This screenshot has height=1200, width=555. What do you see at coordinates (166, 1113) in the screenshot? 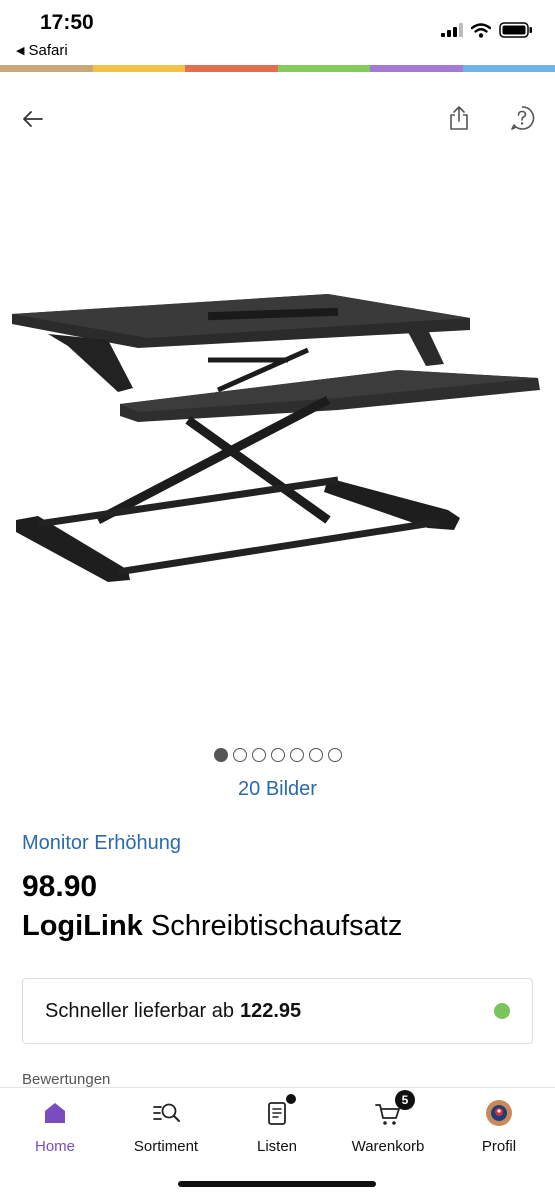
I see `catalog-search-icon` at bounding box center [166, 1113].